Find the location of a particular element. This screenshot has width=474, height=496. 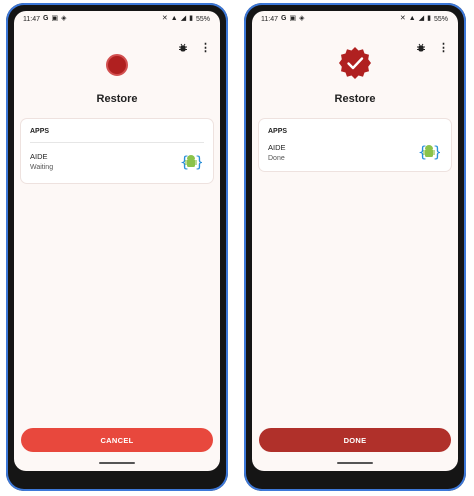

cancel-button: CANCEL is located at coordinates (117, 440).